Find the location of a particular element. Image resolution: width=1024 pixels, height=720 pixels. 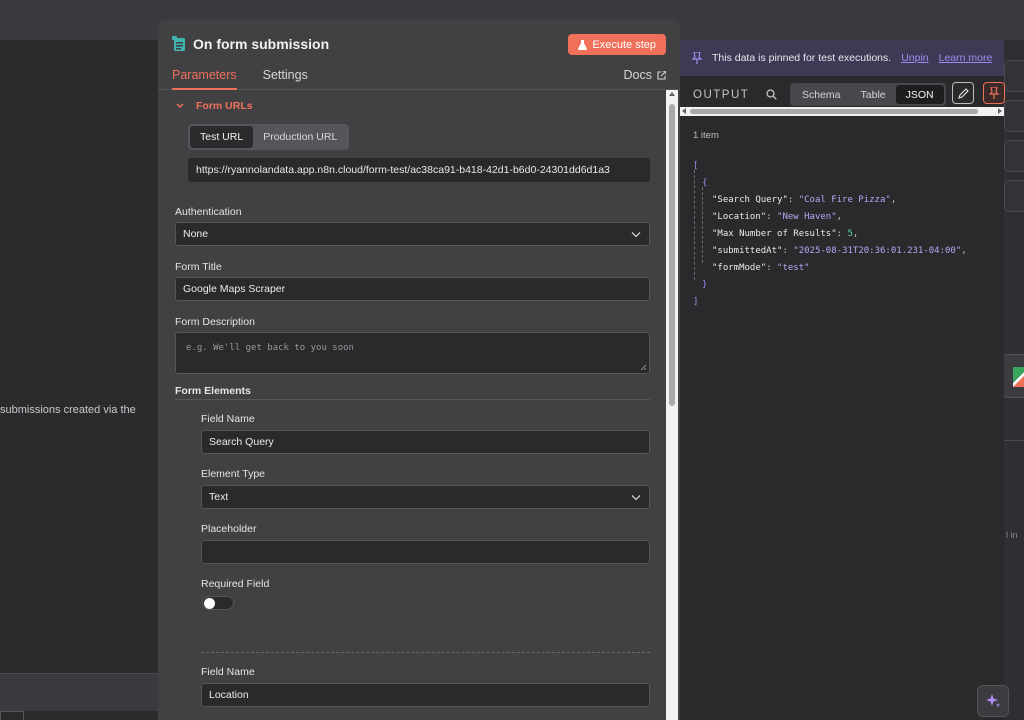

json-key: "Search Query" is located at coordinates (750, 200).